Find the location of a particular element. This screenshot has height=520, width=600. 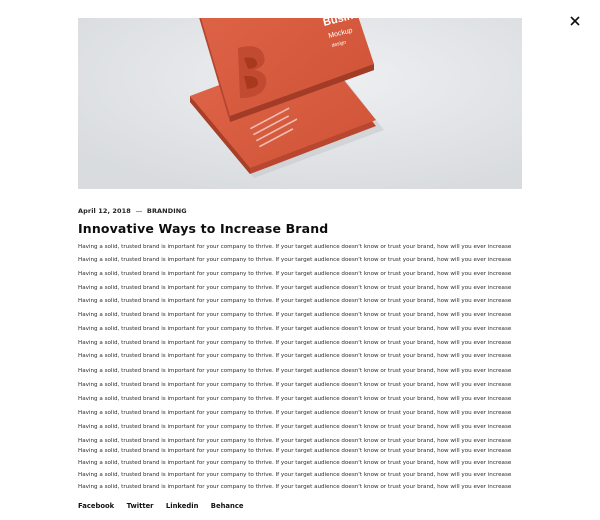

social-links: Facebook Twitter Linkedin Behance is located at coordinates (165, 506).